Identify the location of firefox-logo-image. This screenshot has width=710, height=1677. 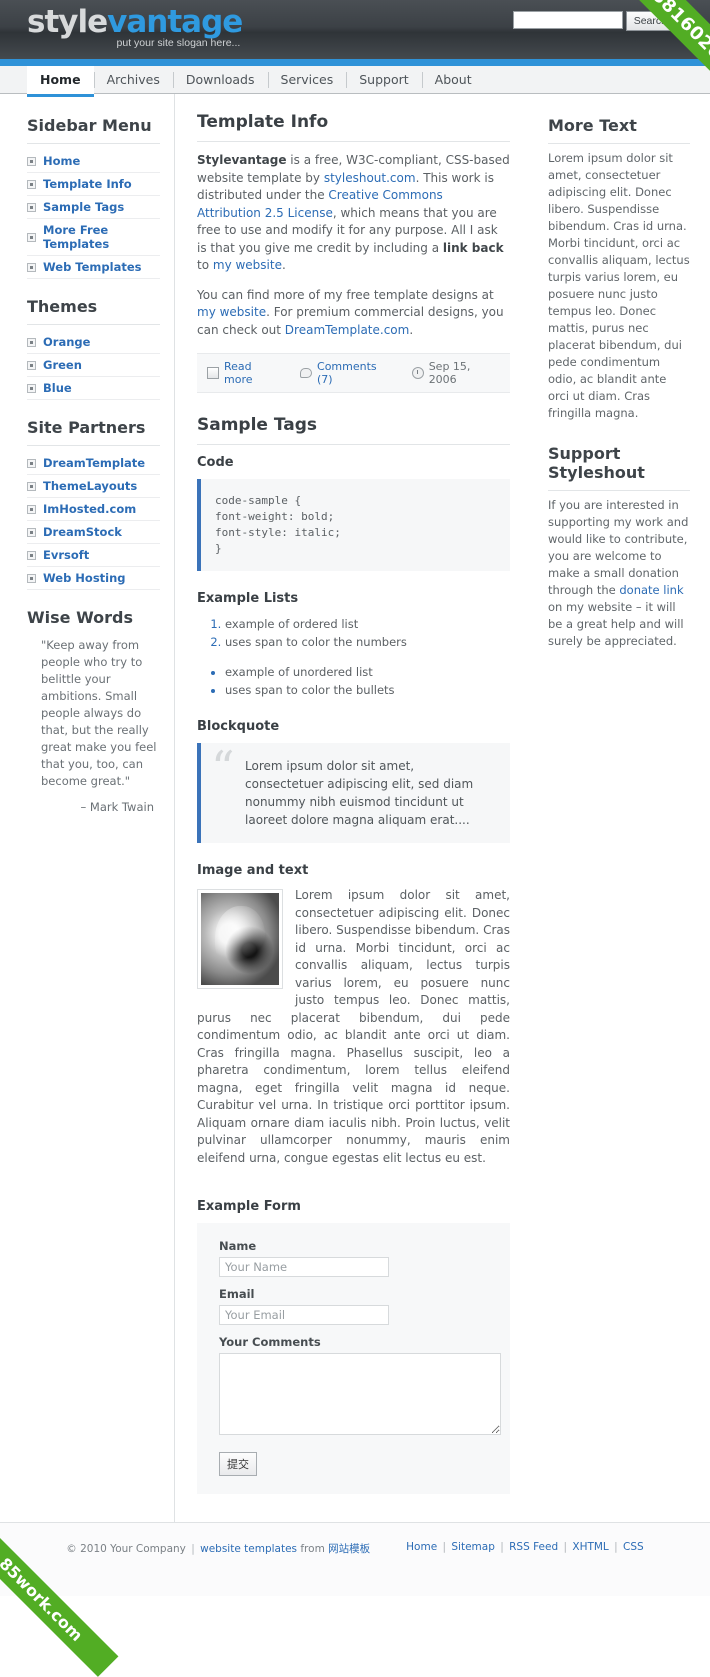
(240, 939).